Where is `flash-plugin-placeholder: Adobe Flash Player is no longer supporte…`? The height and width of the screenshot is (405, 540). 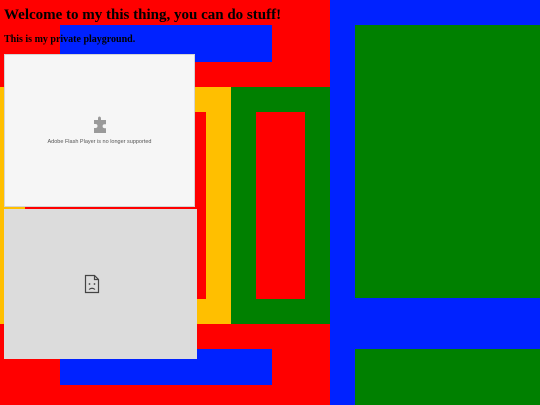 flash-plugin-placeholder: Adobe Flash Player is no longer supporte… is located at coordinates (99, 130).